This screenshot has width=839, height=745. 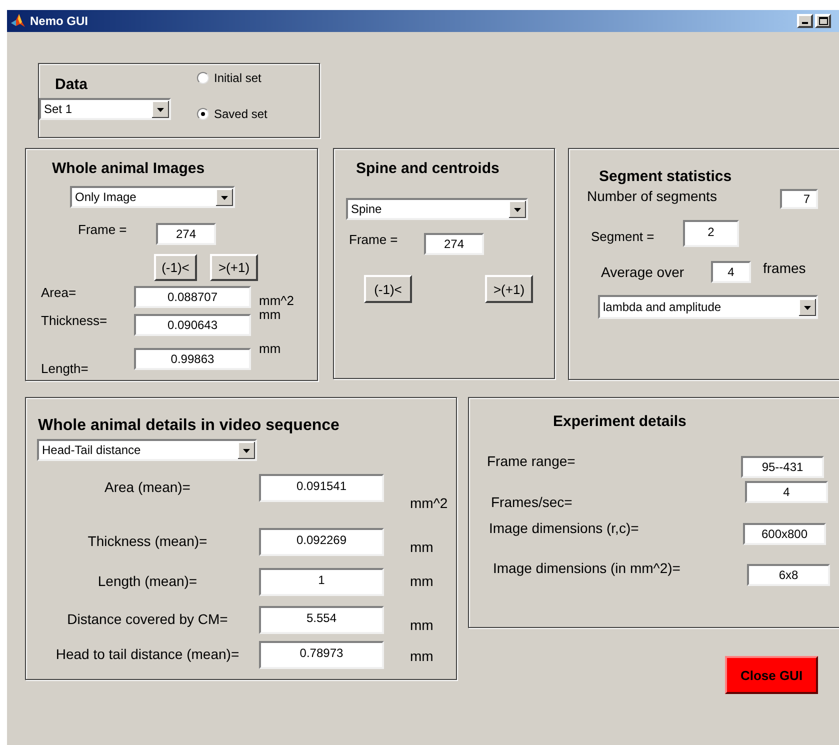 I want to click on field-label: Distance covered by CM=, so click(x=147, y=619).